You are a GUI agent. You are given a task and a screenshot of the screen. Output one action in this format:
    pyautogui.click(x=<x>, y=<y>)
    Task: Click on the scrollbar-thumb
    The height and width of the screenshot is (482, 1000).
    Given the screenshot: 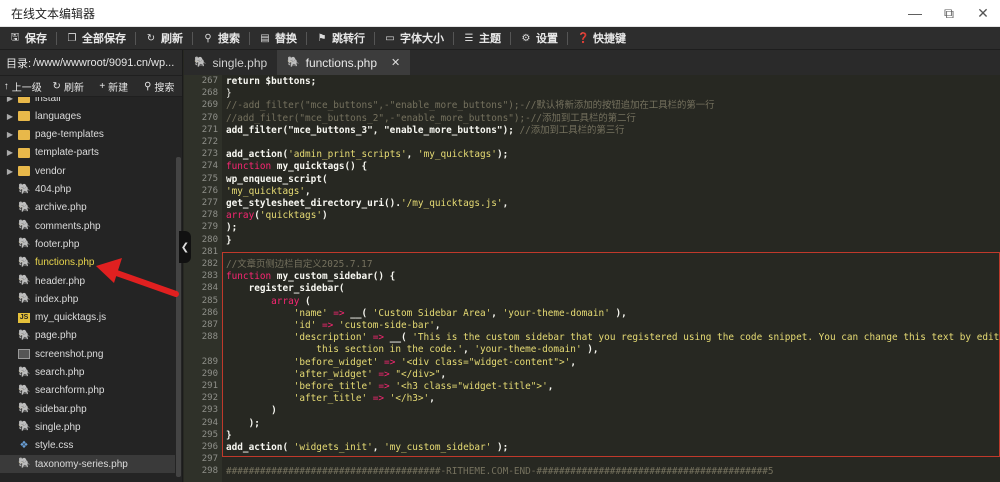 What is the action you would take?
    pyautogui.click(x=178, y=317)
    